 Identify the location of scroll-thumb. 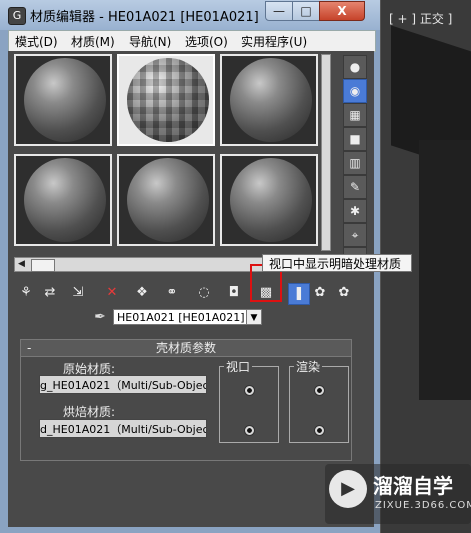
(43, 265).